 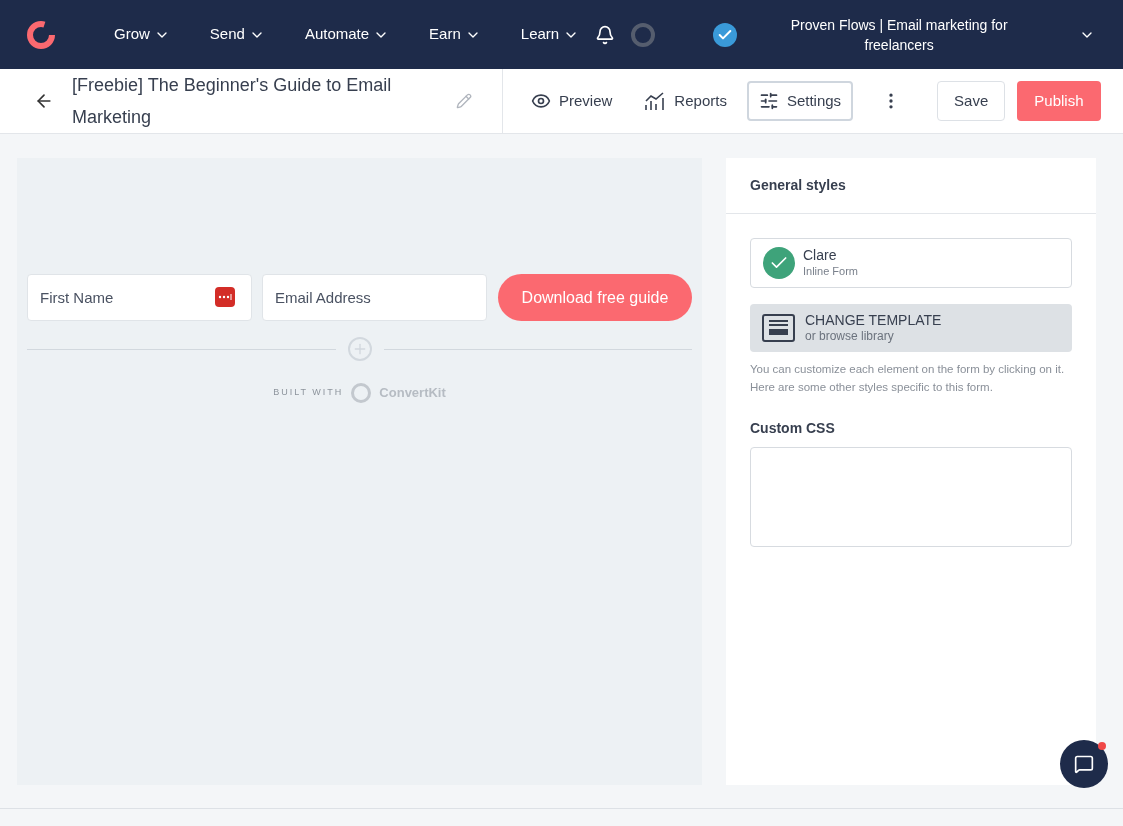 I want to click on nav-menu: Grow, so click(x=142, y=34).